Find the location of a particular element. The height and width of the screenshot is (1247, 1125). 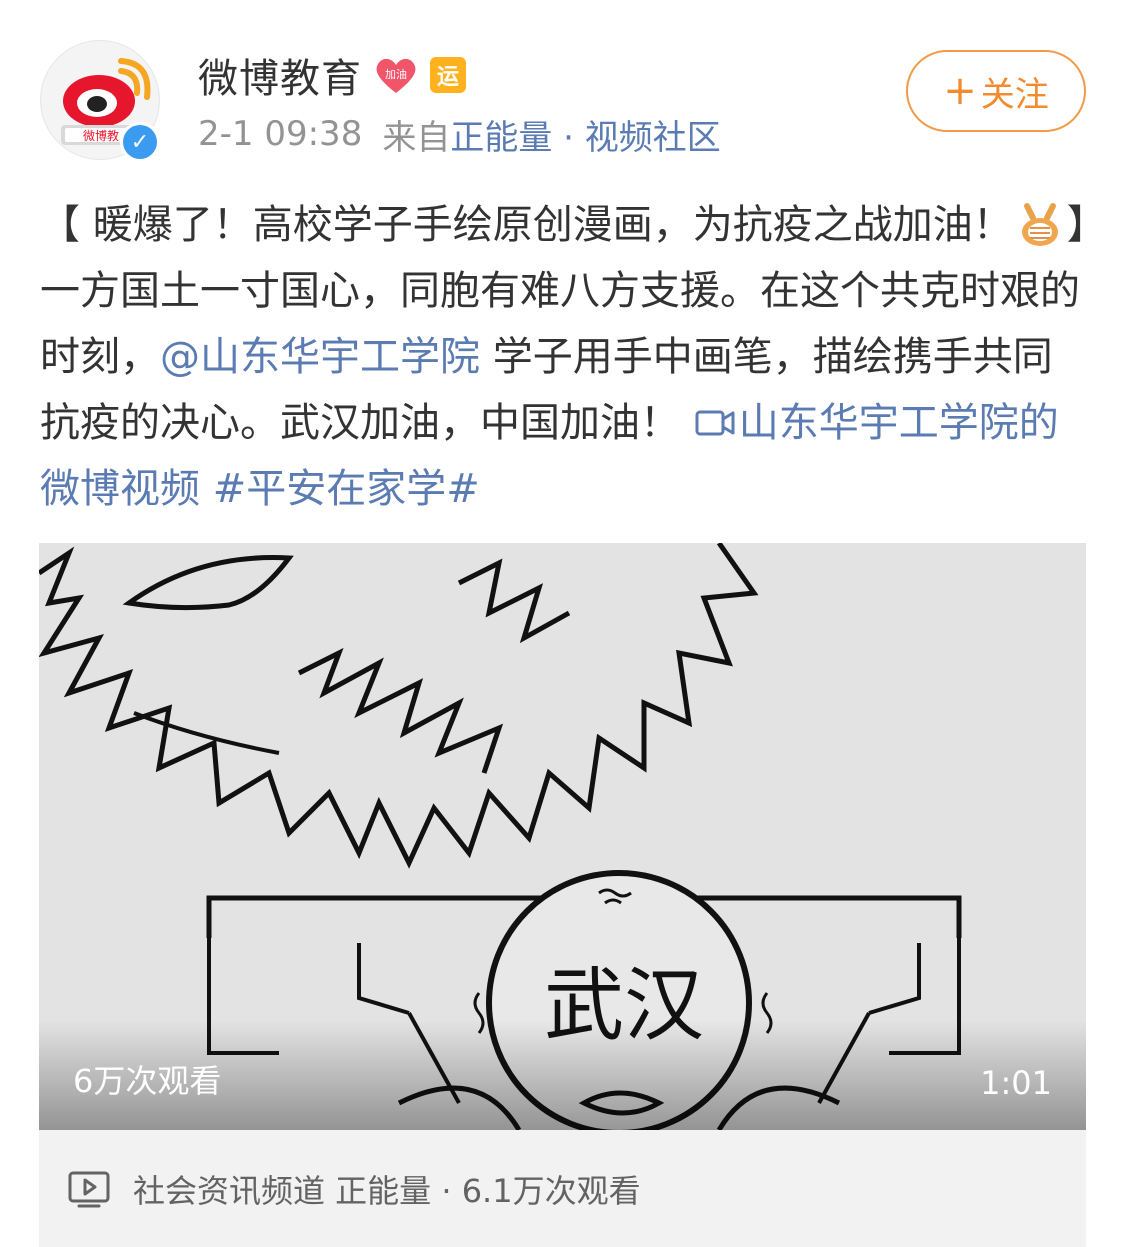

name-row: 微博教育 加油 运 is located at coordinates (332, 76).